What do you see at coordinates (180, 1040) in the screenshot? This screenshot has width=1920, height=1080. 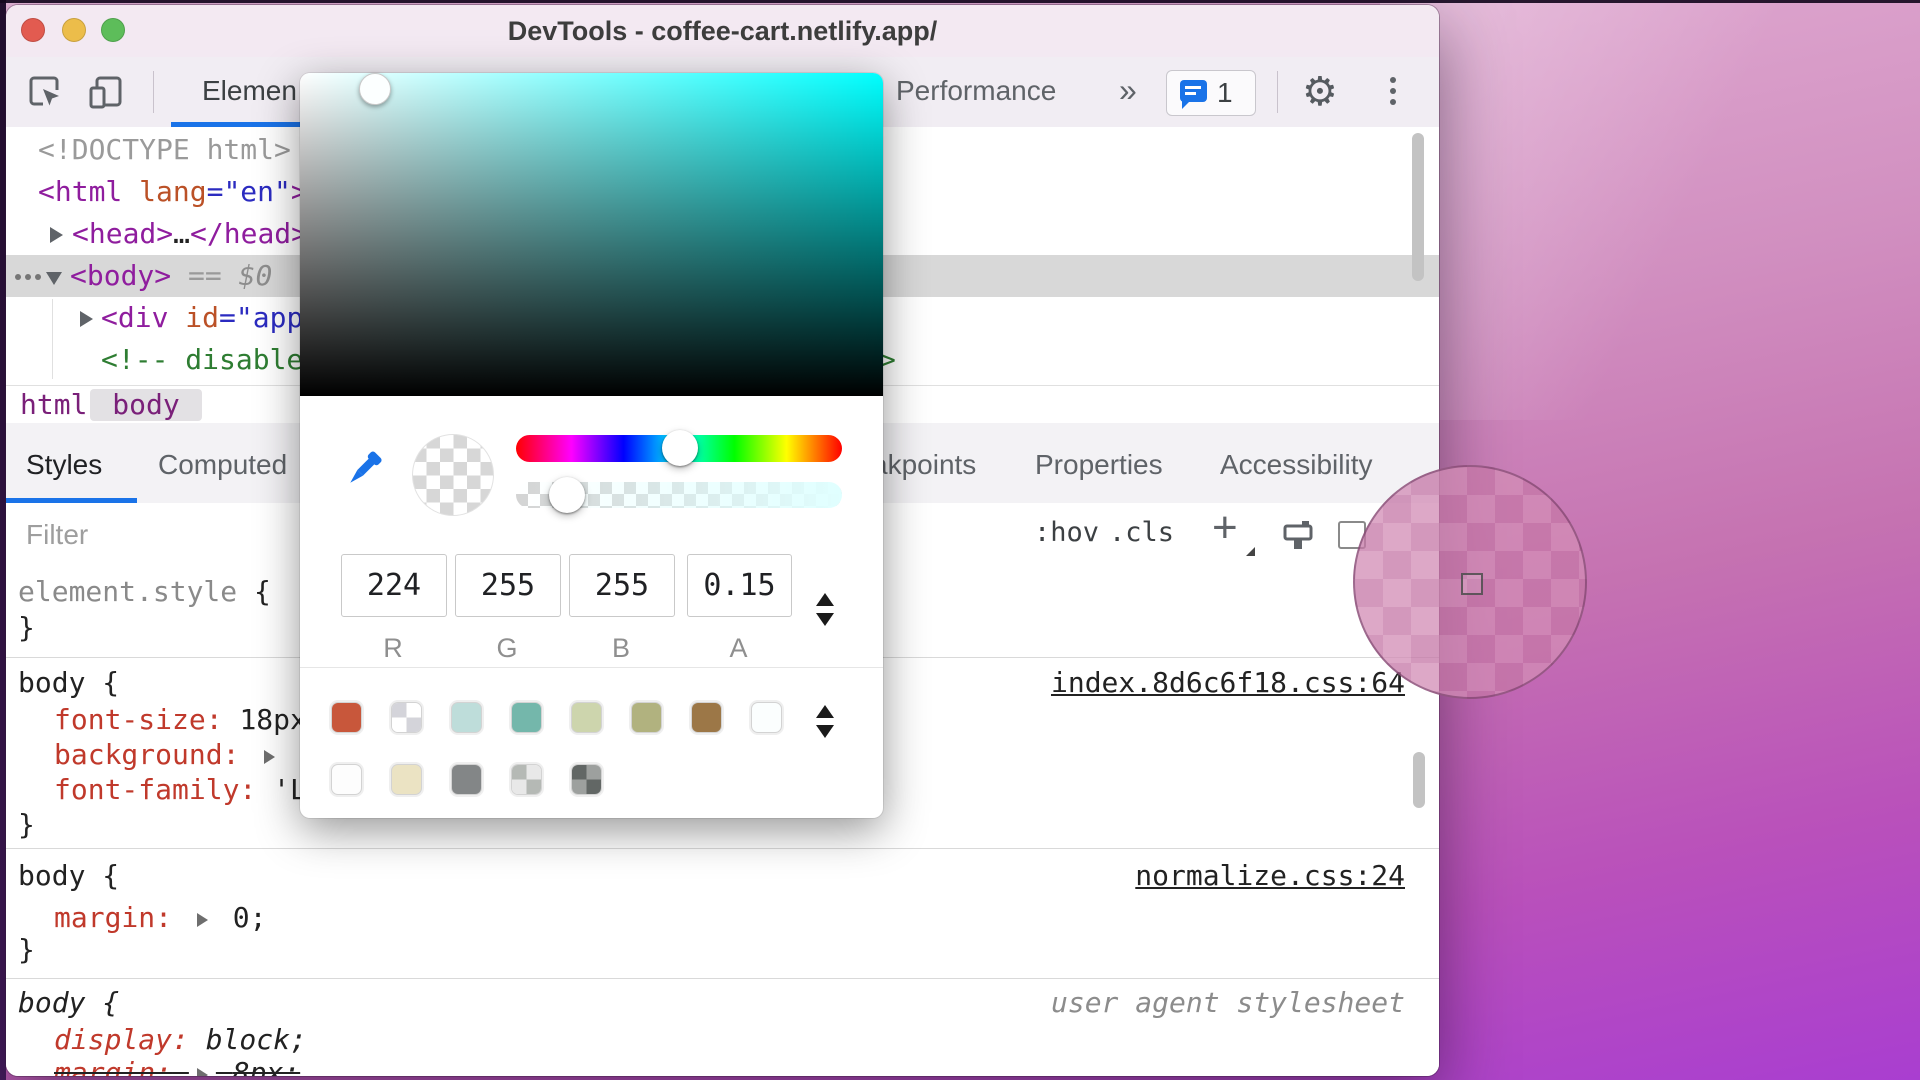 I see `rule3-prop-display: display: block;` at bounding box center [180, 1040].